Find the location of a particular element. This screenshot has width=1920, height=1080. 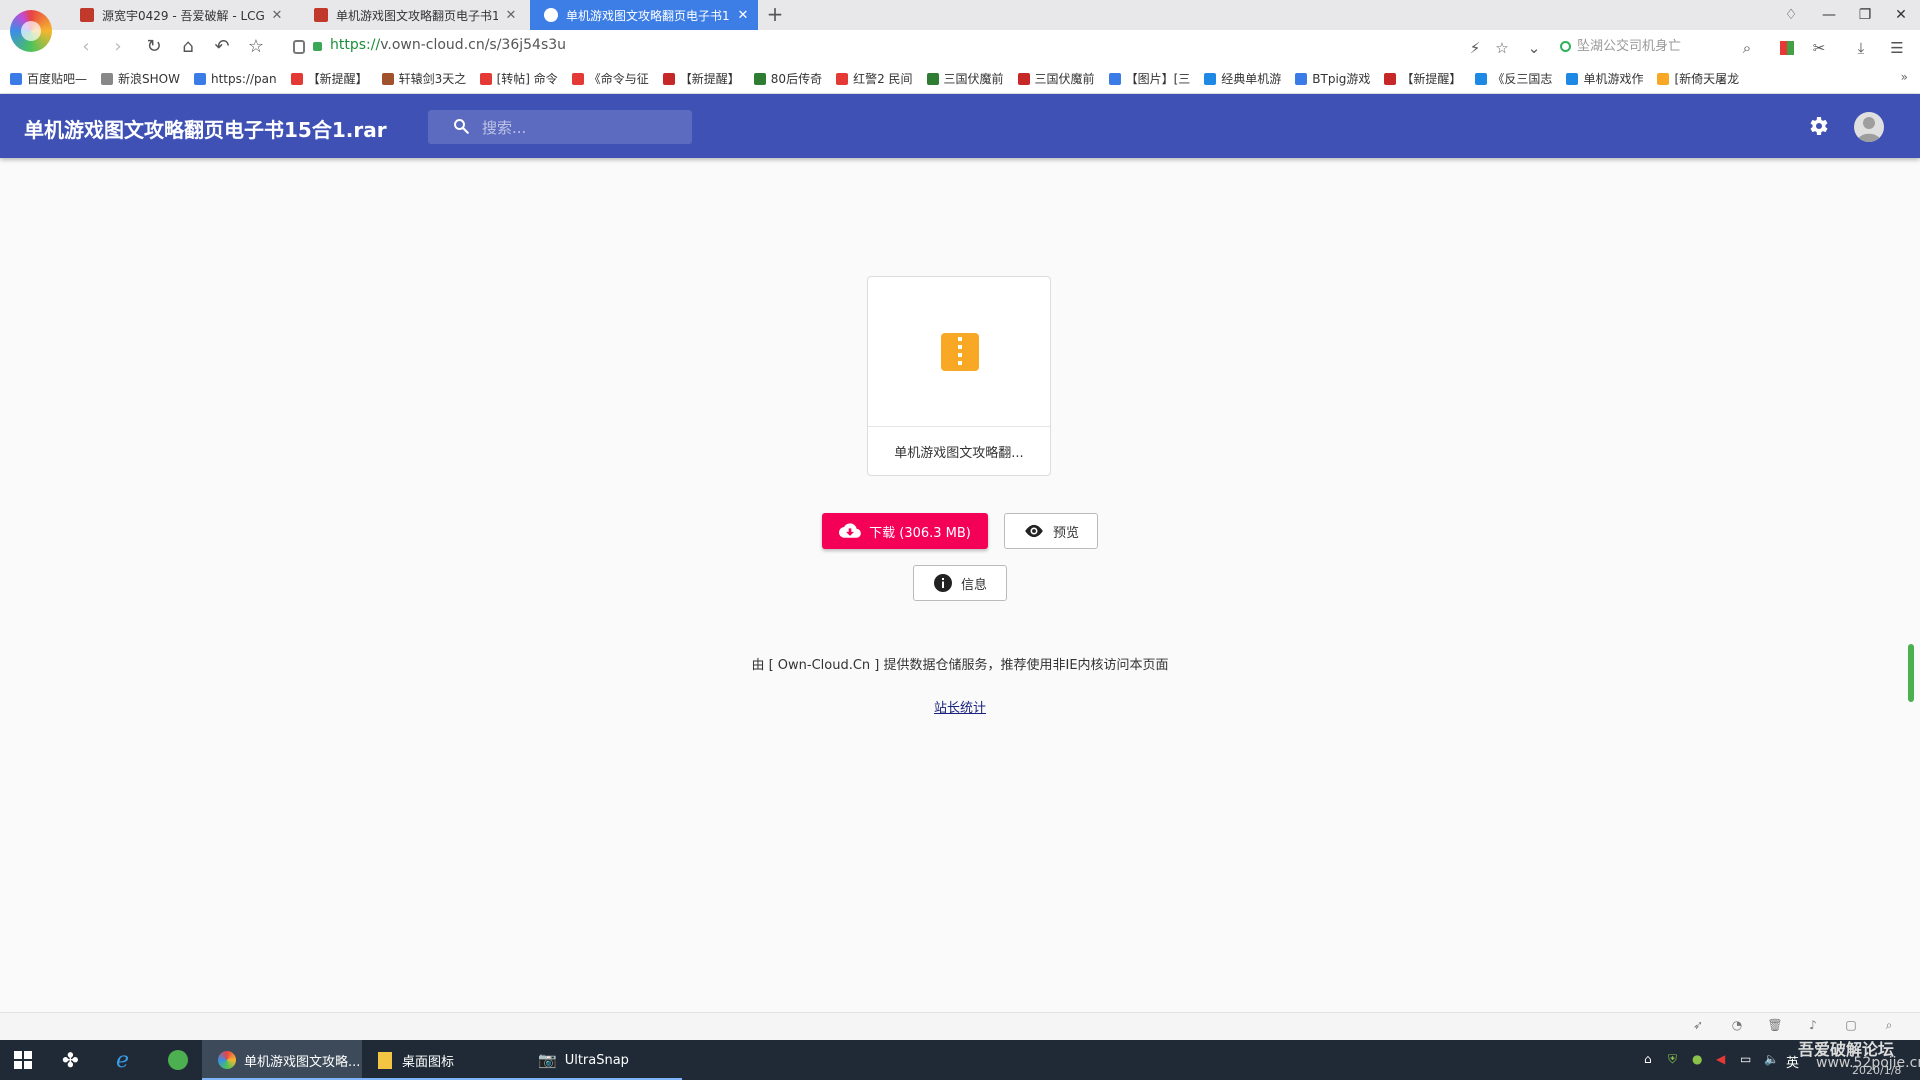

bookmark-item: 80后传奇 is located at coordinates (787, 78).